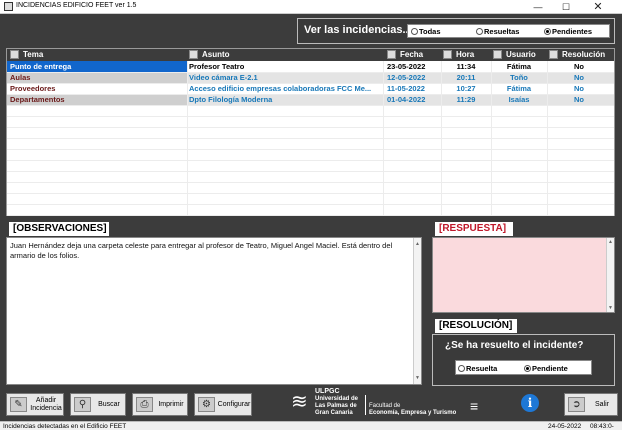 The height and width of the screenshot is (430, 622). I want to click on resolucion-radio-group: Resuelta Pendiente, so click(523, 367).